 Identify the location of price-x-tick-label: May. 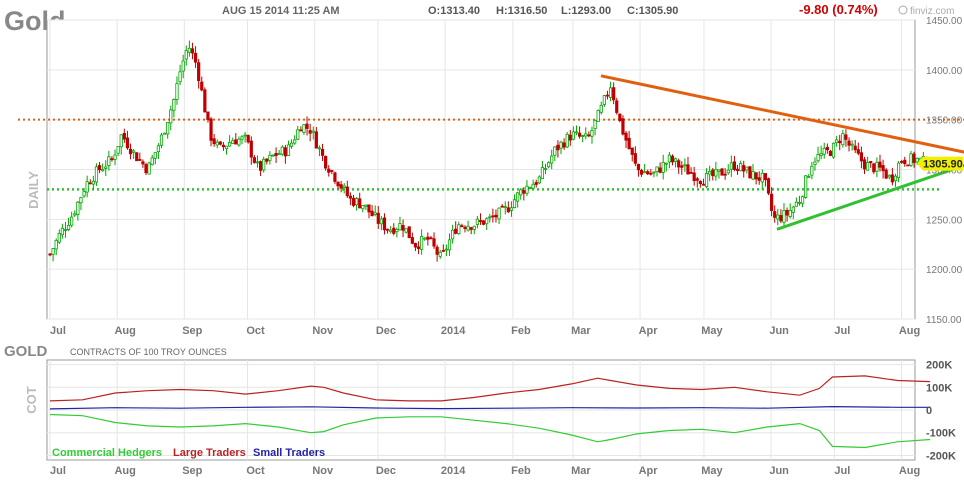
(712, 331).